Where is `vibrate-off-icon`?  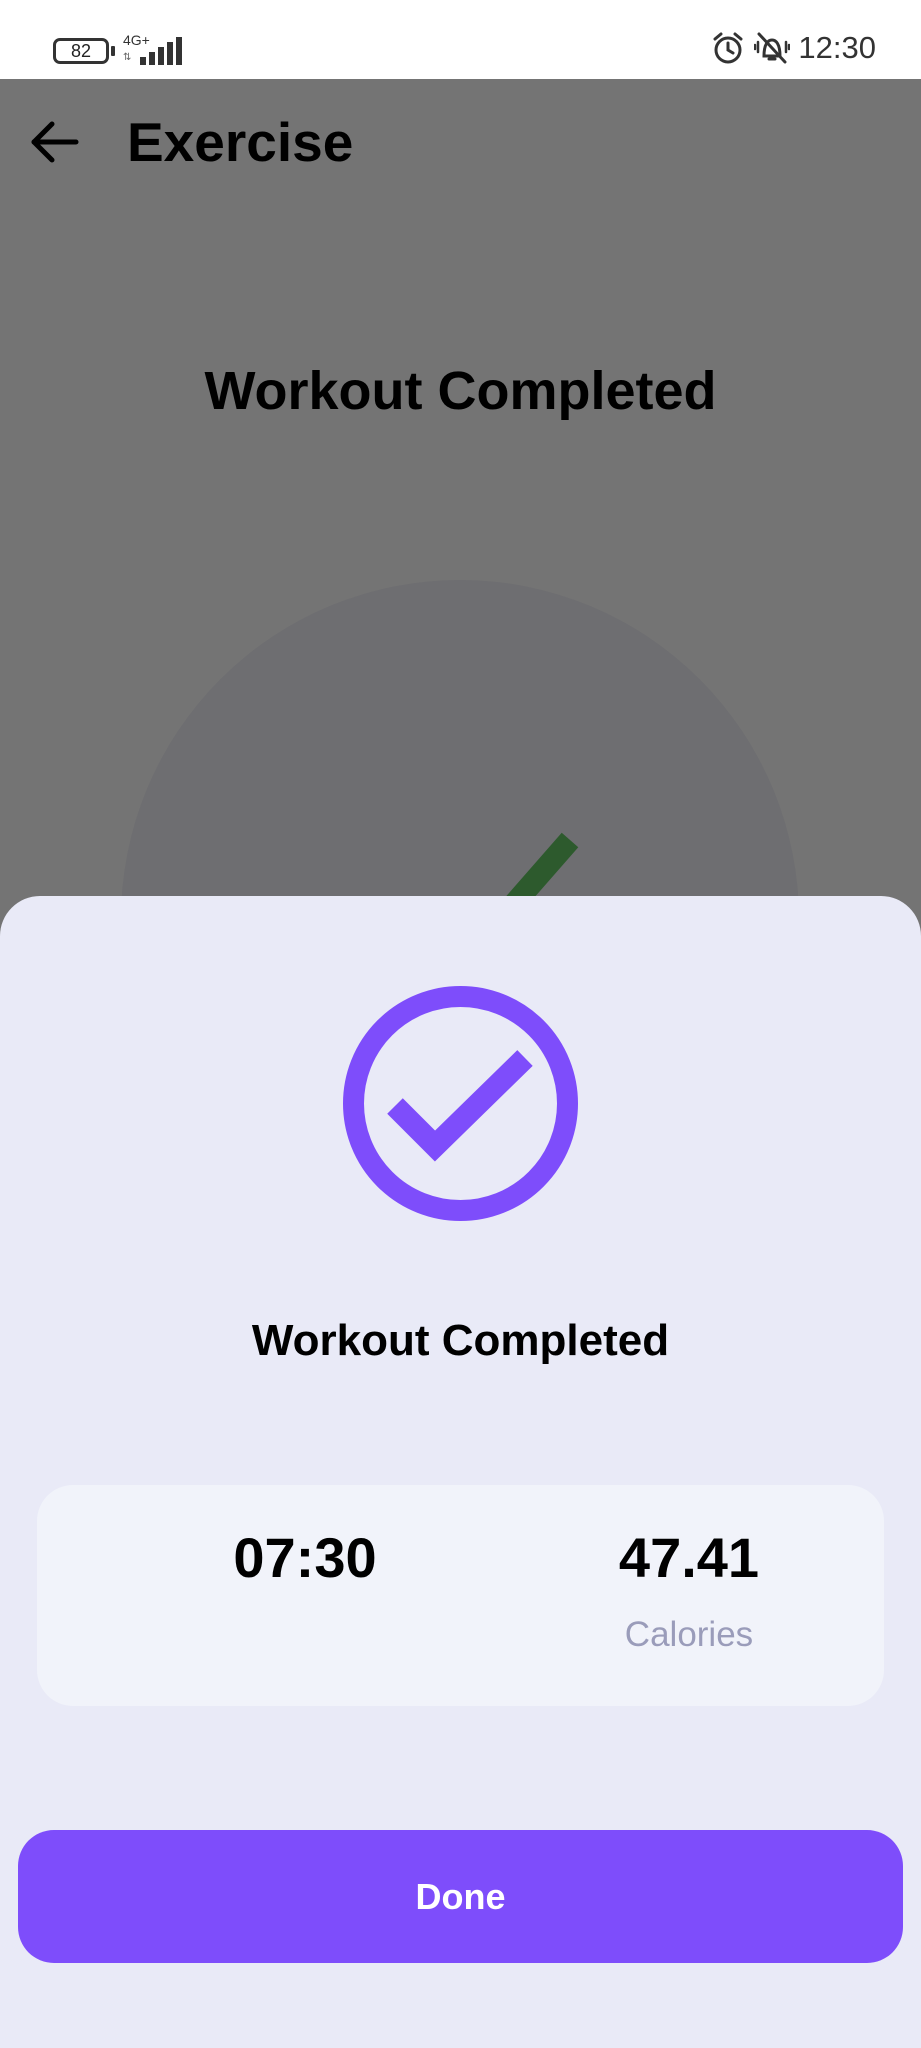
vibrate-off-icon is located at coordinates (772, 48).